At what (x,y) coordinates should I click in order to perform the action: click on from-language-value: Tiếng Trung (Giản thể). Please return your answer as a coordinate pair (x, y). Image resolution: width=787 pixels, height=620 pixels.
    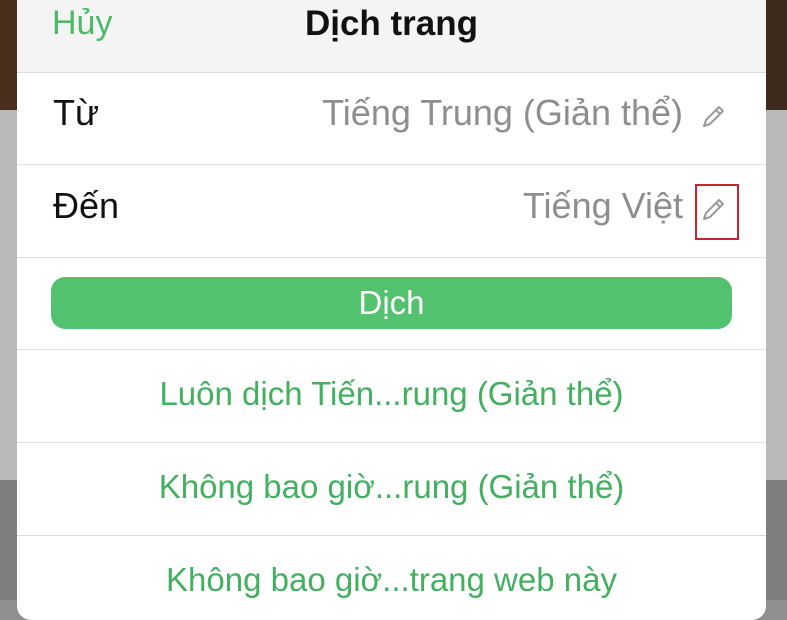
    Looking at the image, I should click on (502, 112).